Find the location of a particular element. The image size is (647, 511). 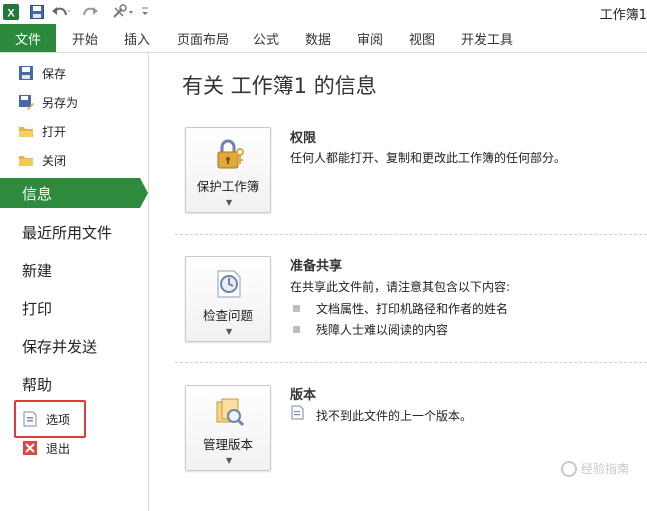

ribbon-tab-bar: 文件 开始 插入 页面布局 公式 数据 审阅 视图 开发工具 is located at coordinates (323, 38).